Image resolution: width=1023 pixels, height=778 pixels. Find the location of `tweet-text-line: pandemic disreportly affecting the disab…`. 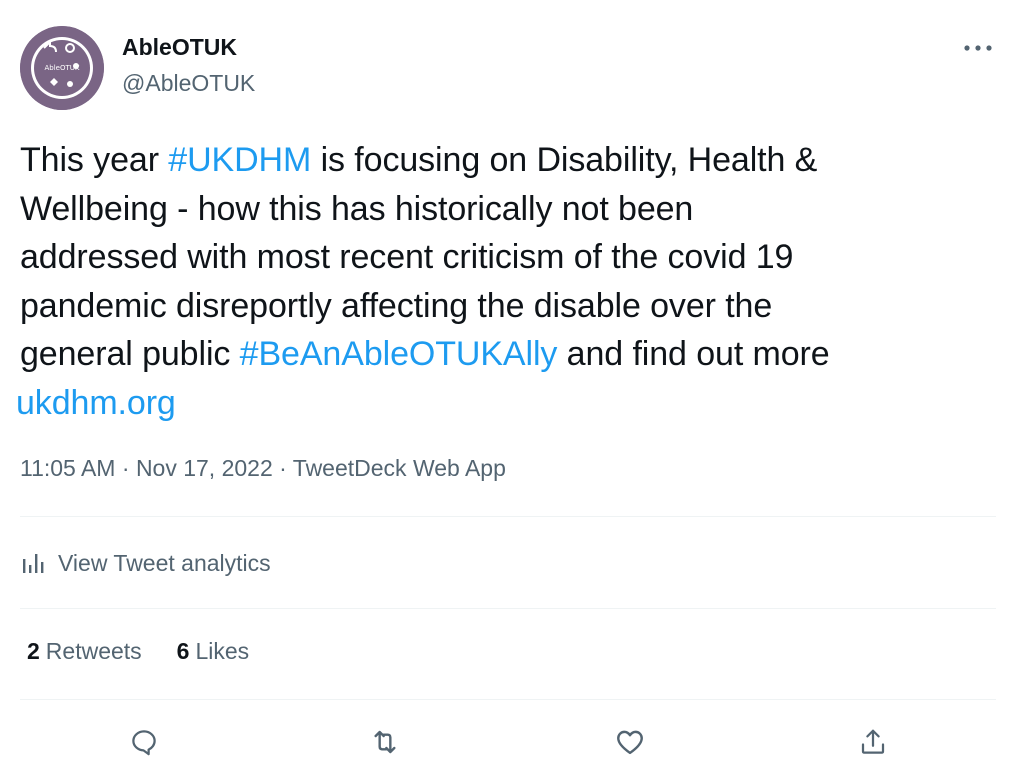

tweet-text-line: pandemic disreportly affecting the disab… is located at coordinates (512, 306).